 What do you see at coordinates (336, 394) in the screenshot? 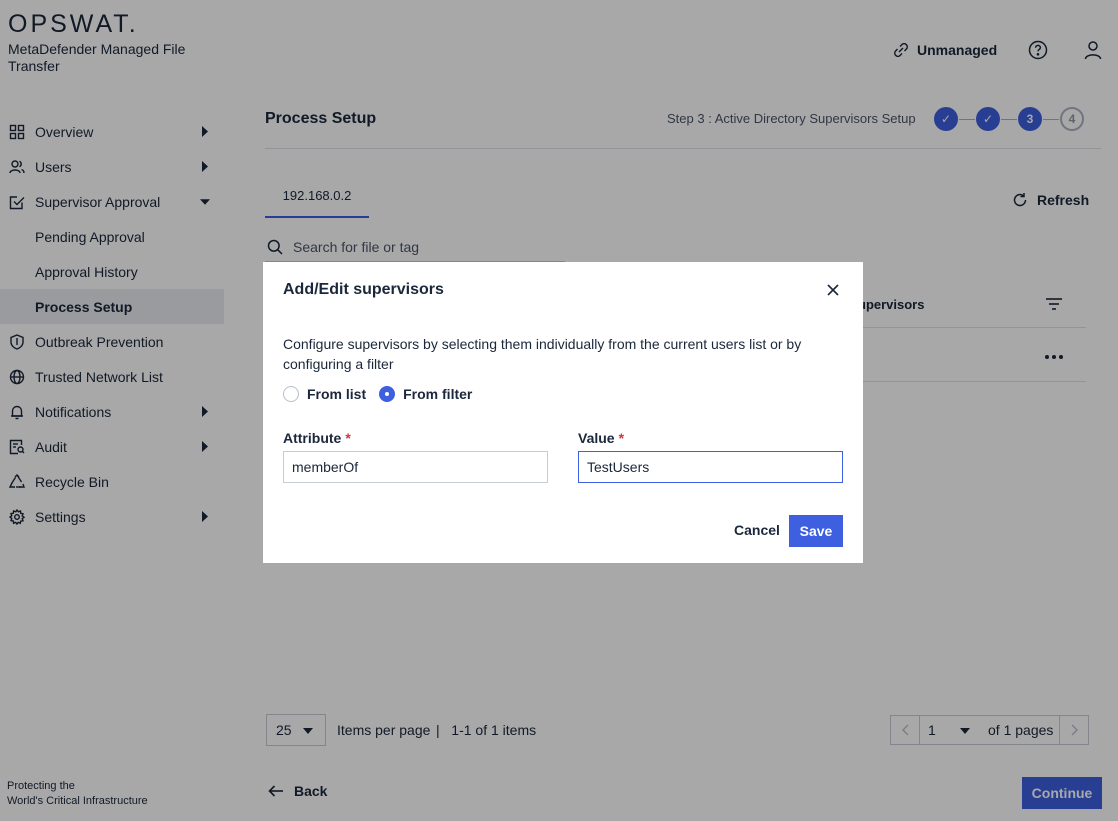
I see `from-list-label: From list` at bounding box center [336, 394].